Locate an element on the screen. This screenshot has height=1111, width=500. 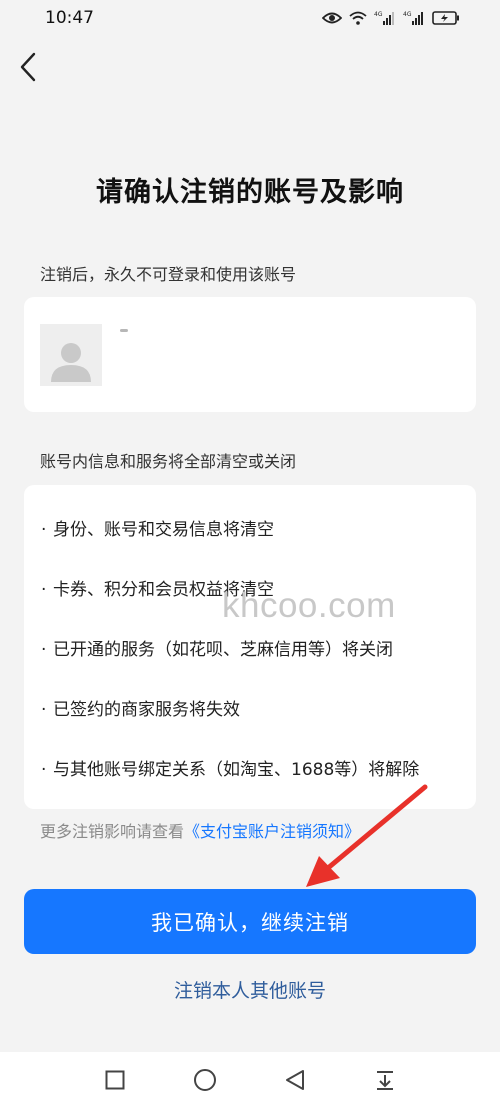
list-item-text: 已开通的服务（如花呗、芝麻信用等）将关闭 is located at coordinates (223, 650).